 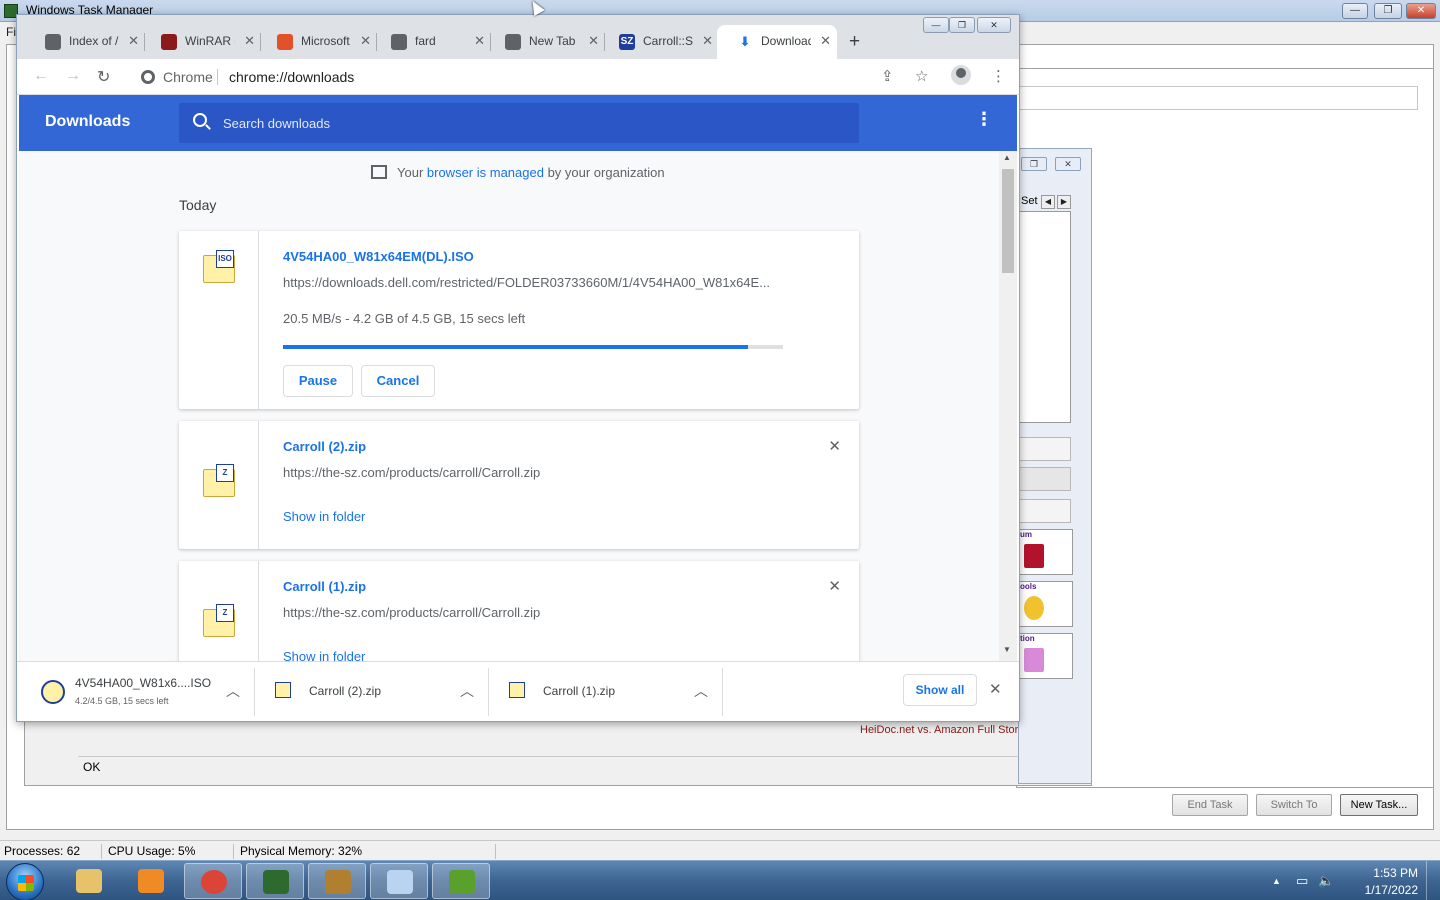 I want to click on browser-toolbar: ← → ↻ Chrome chrome://downloads ⇪ ☆ ⋮, so click(x=518, y=77).